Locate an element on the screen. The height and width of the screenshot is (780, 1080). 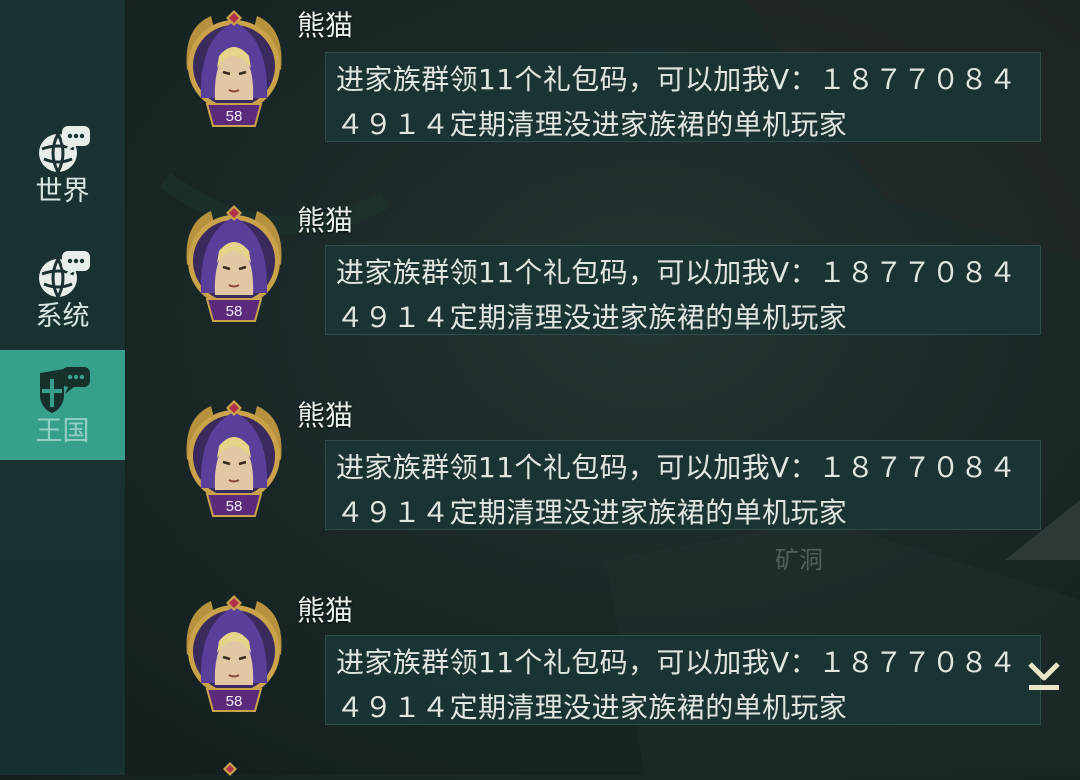
tab-world: 世界 is located at coordinates (62, 165).